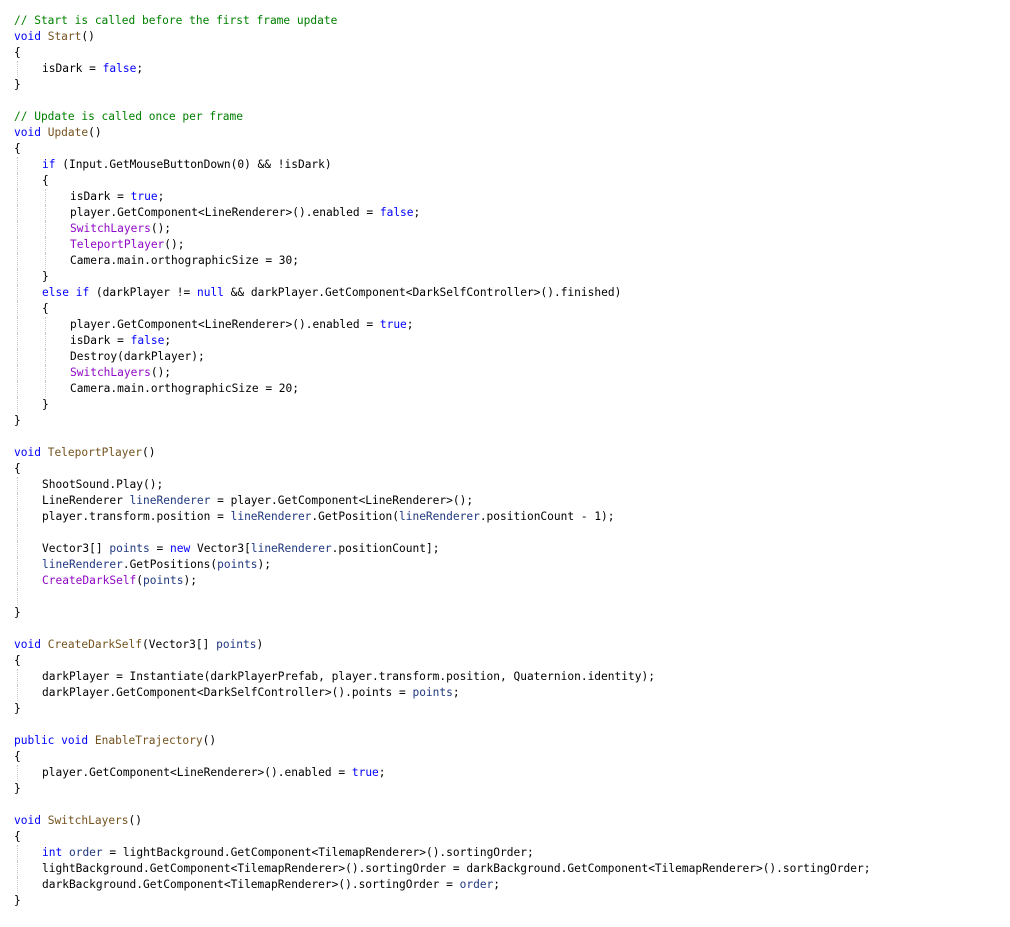 This screenshot has width=1010, height=927. Describe the element at coordinates (509, 133) in the screenshot. I see `code-line: void Update()` at that location.